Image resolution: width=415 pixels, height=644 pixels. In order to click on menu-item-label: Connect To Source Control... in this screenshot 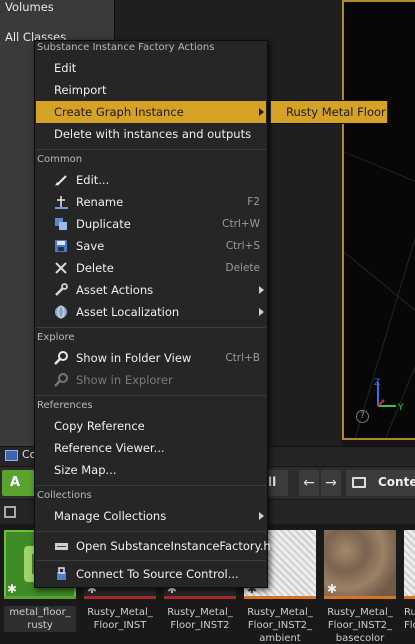, I will do `click(157, 574)`.